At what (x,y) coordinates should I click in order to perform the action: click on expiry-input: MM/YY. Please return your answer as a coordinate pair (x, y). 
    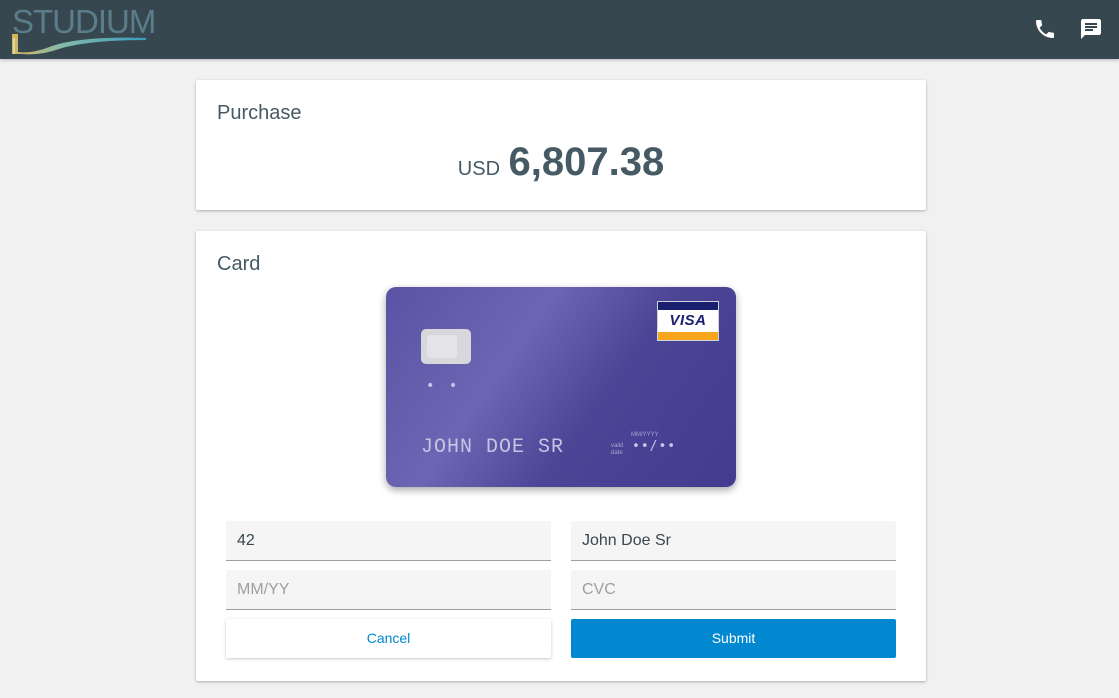
    Looking at the image, I should click on (388, 590).